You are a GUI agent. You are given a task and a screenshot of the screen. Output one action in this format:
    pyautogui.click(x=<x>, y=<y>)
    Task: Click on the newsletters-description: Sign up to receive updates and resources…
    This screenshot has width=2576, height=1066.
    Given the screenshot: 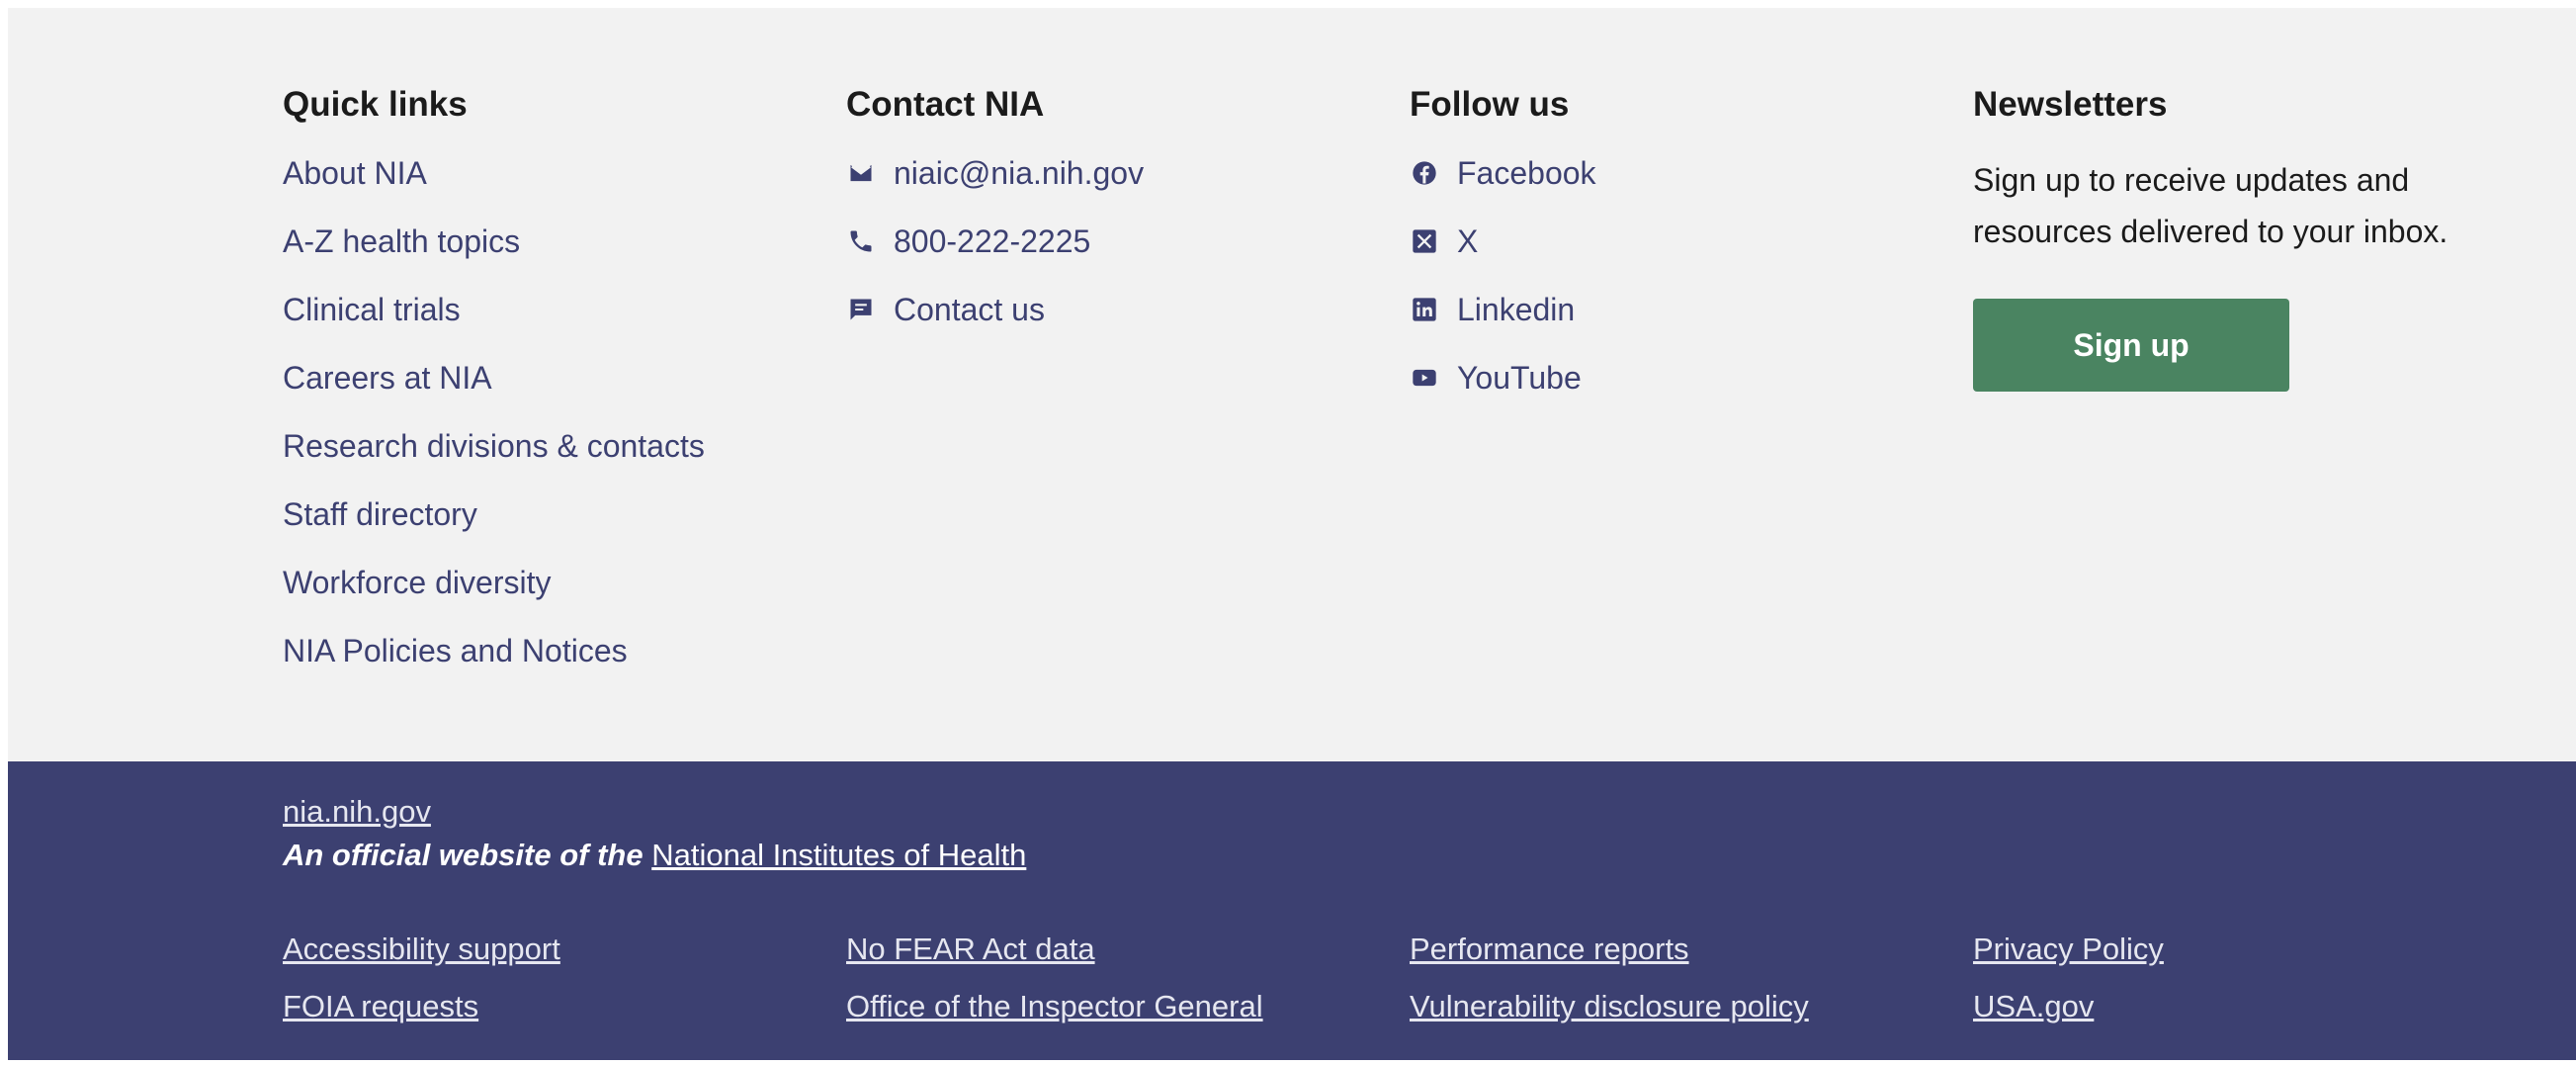 What is the action you would take?
    pyautogui.click(x=2210, y=206)
    